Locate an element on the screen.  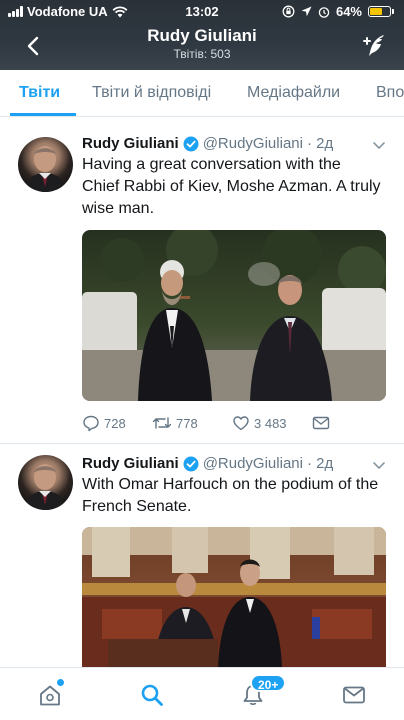
retweet-count: 778 is located at coordinates (187, 423).